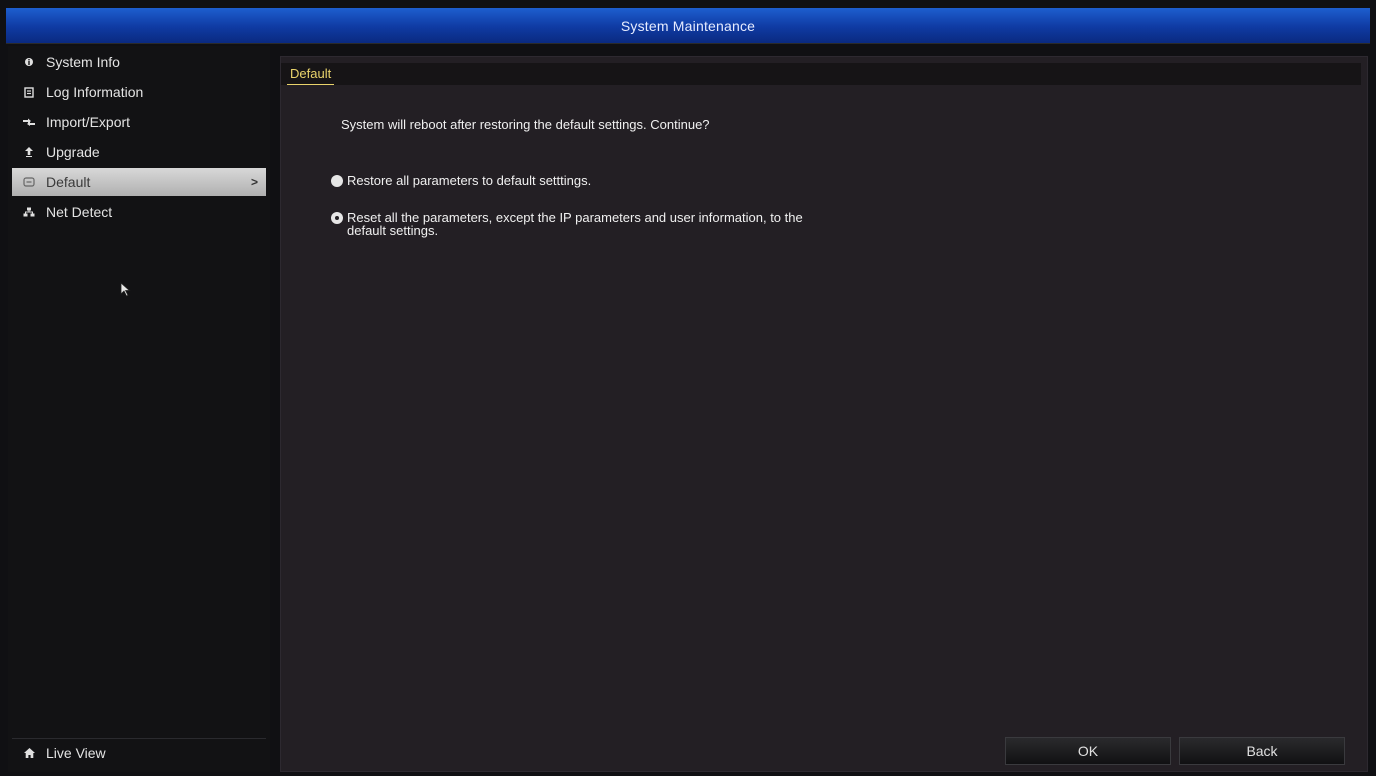  What do you see at coordinates (29, 122) in the screenshot?
I see `import-export-icon` at bounding box center [29, 122].